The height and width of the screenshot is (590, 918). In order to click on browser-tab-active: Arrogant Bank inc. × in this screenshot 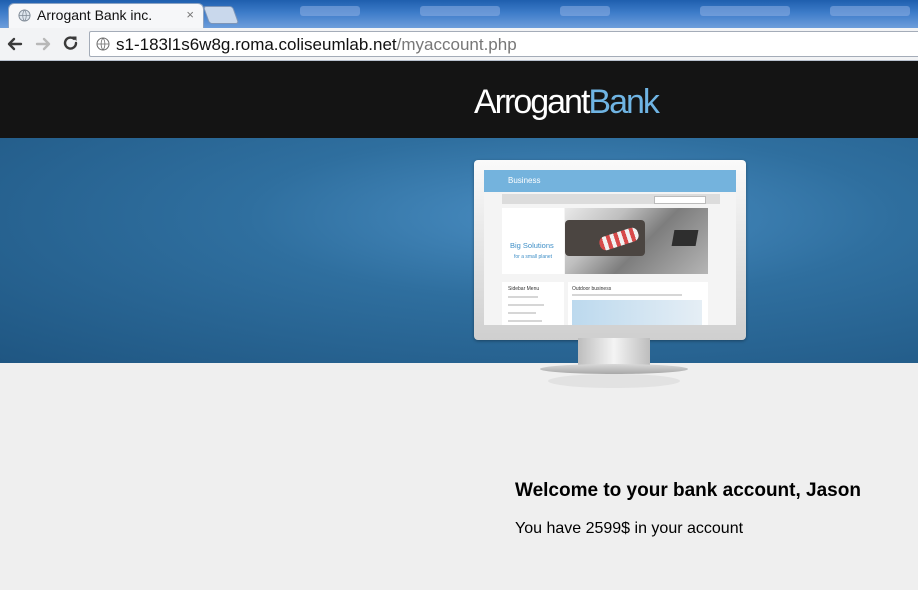, I will do `click(106, 15)`.